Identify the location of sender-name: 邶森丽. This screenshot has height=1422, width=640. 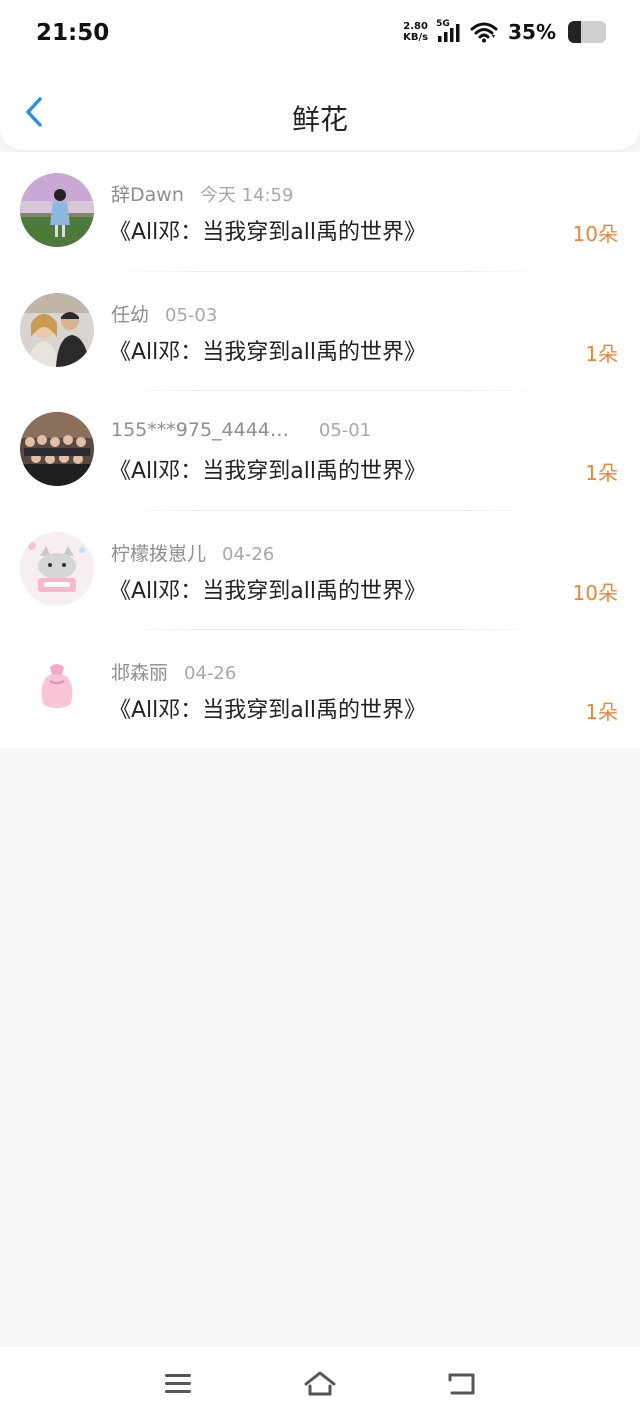
(140, 673).